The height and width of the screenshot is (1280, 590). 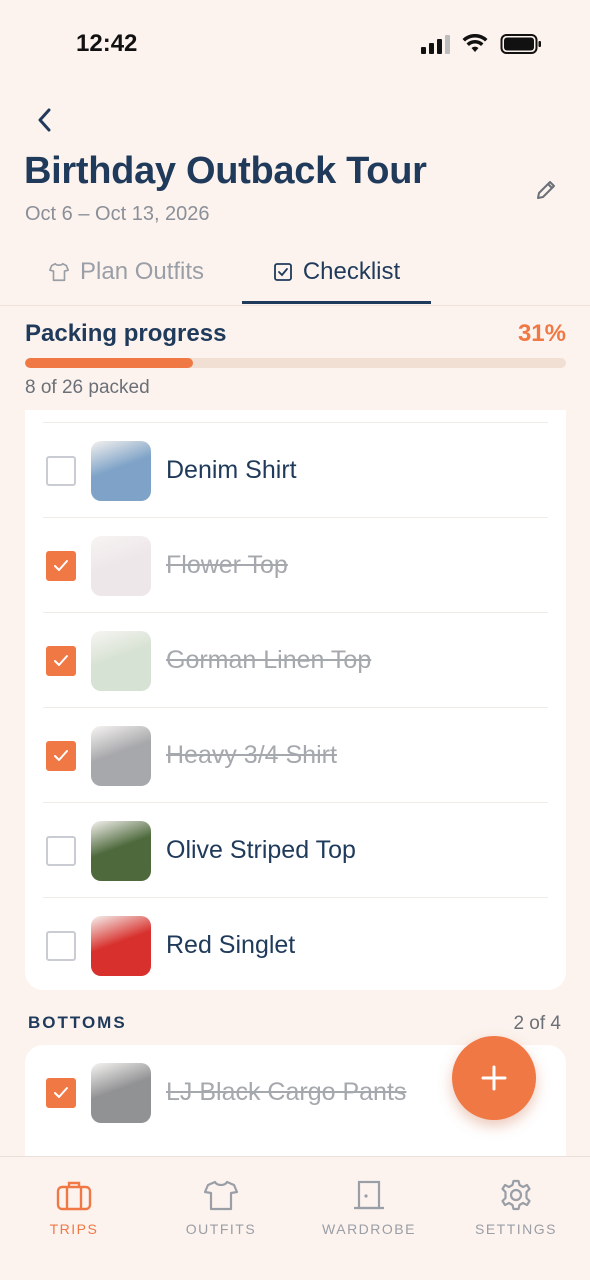 I want to click on tab-checklist: Checklist, so click(x=336, y=272).